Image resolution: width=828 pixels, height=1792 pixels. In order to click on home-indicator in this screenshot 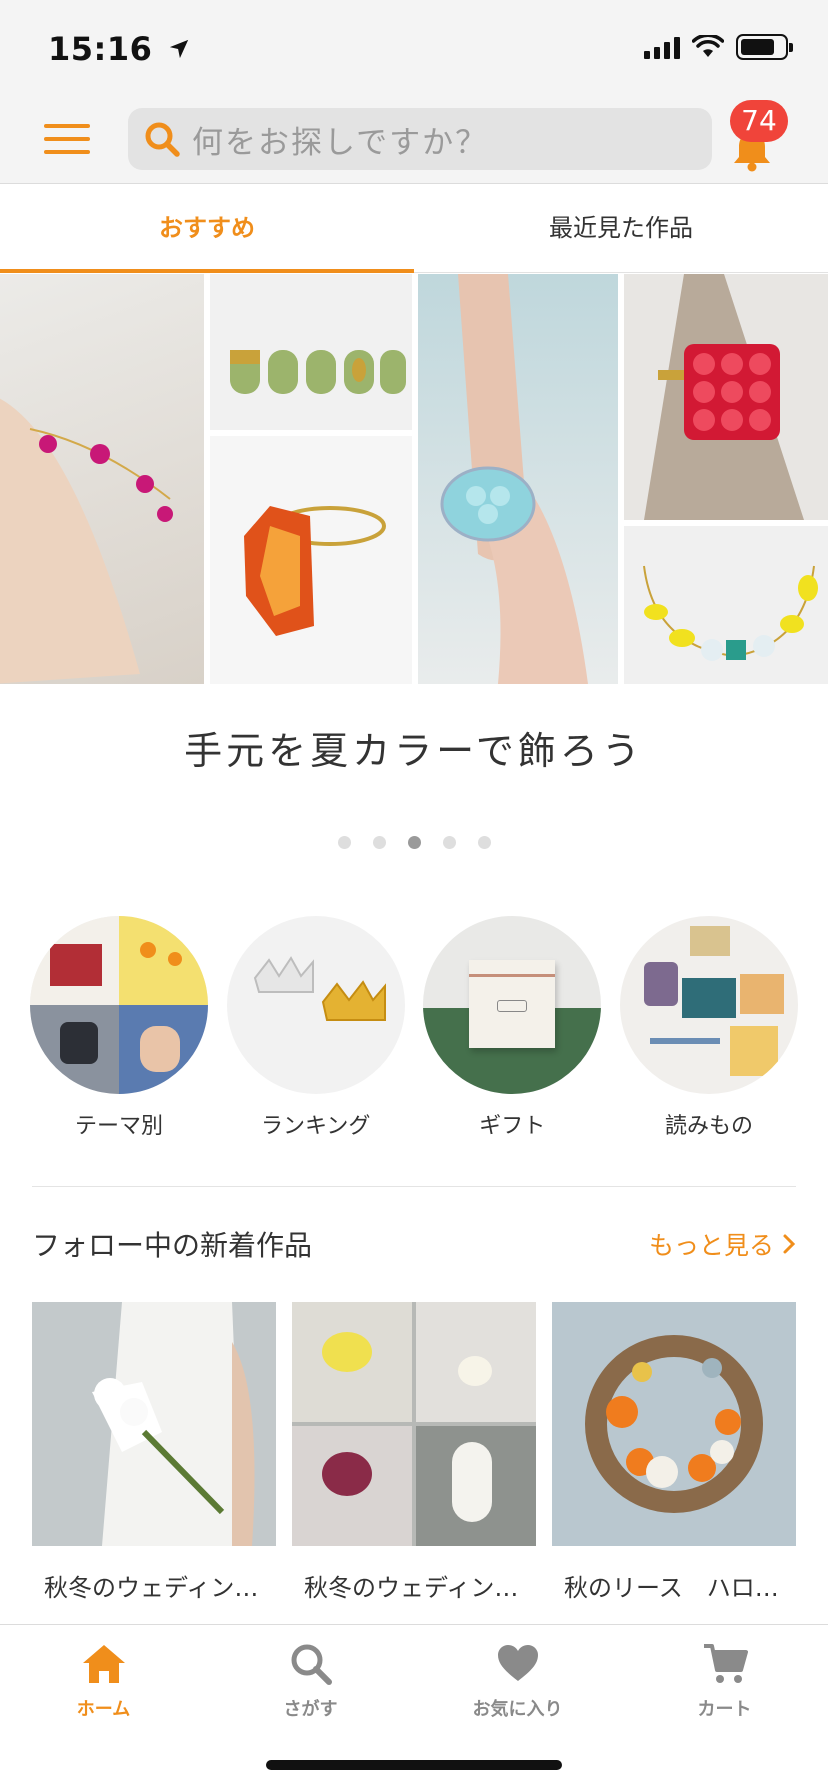, I will do `click(414, 1765)`.